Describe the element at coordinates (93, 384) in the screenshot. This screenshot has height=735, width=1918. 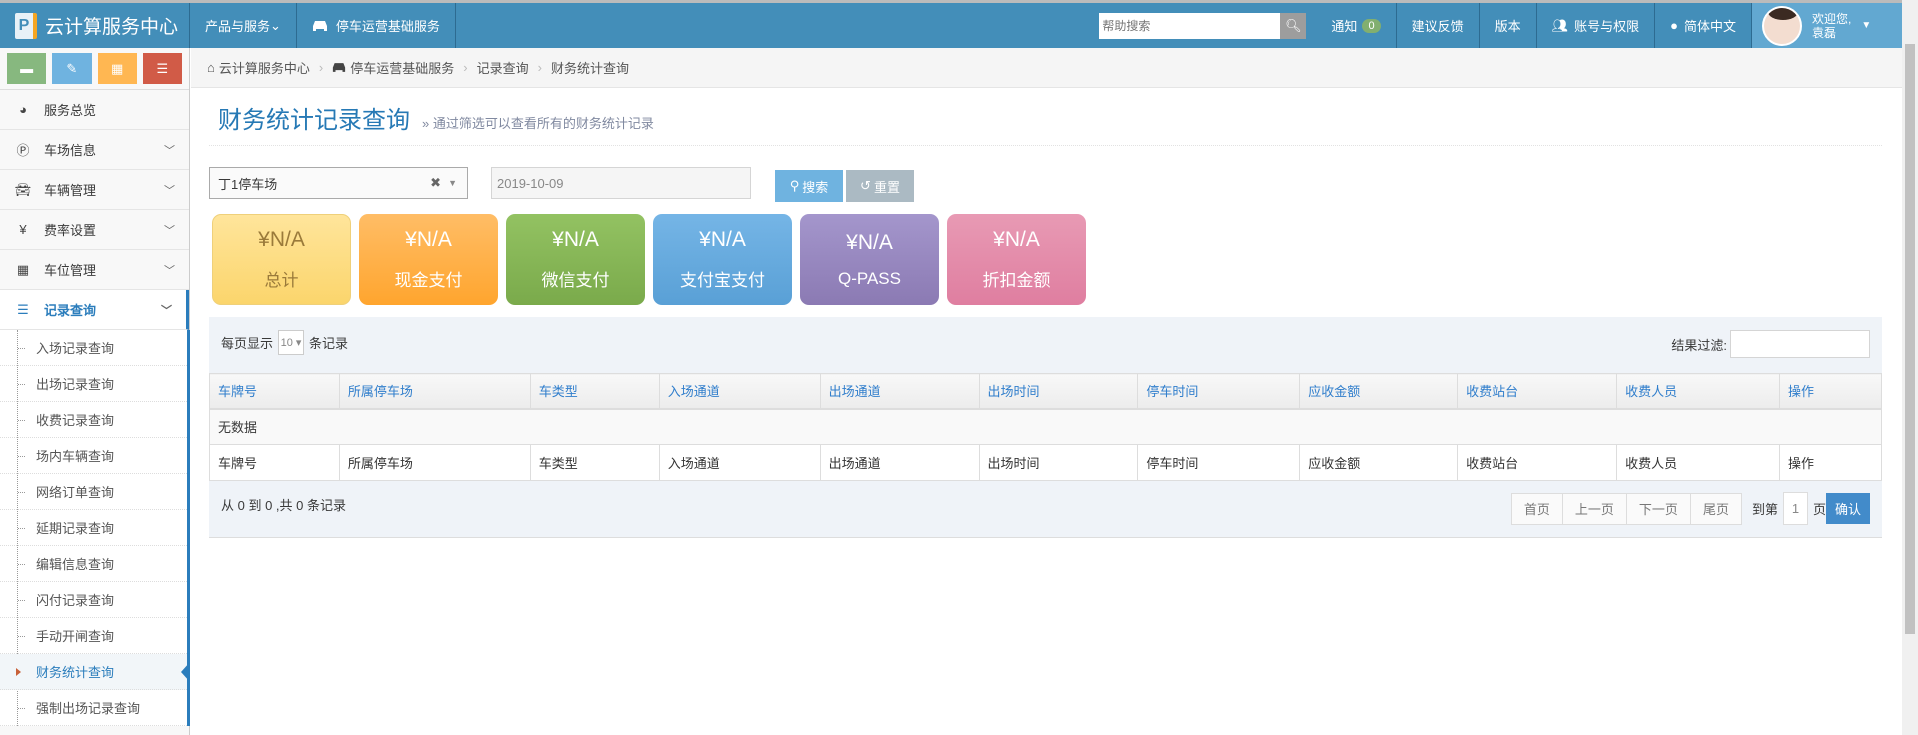
I see `submenu-item: 出场记录查询` at that location.